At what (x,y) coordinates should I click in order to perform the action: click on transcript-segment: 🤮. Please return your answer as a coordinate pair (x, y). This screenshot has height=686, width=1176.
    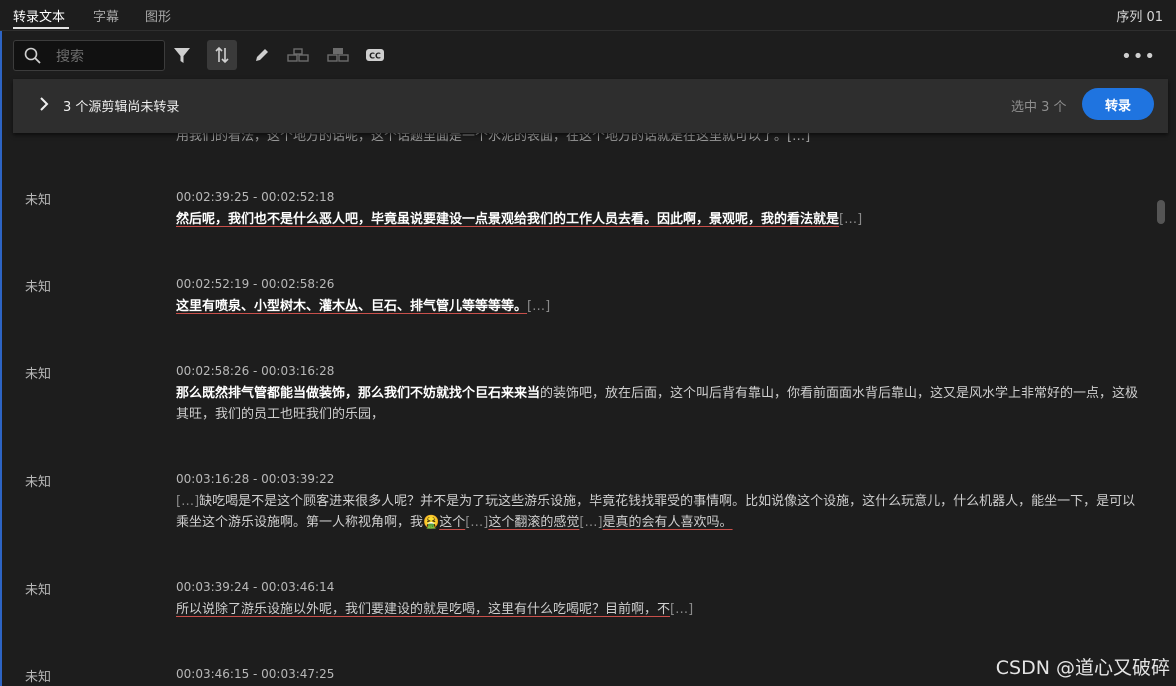
    Looking at the image, I should click on (431, 522).